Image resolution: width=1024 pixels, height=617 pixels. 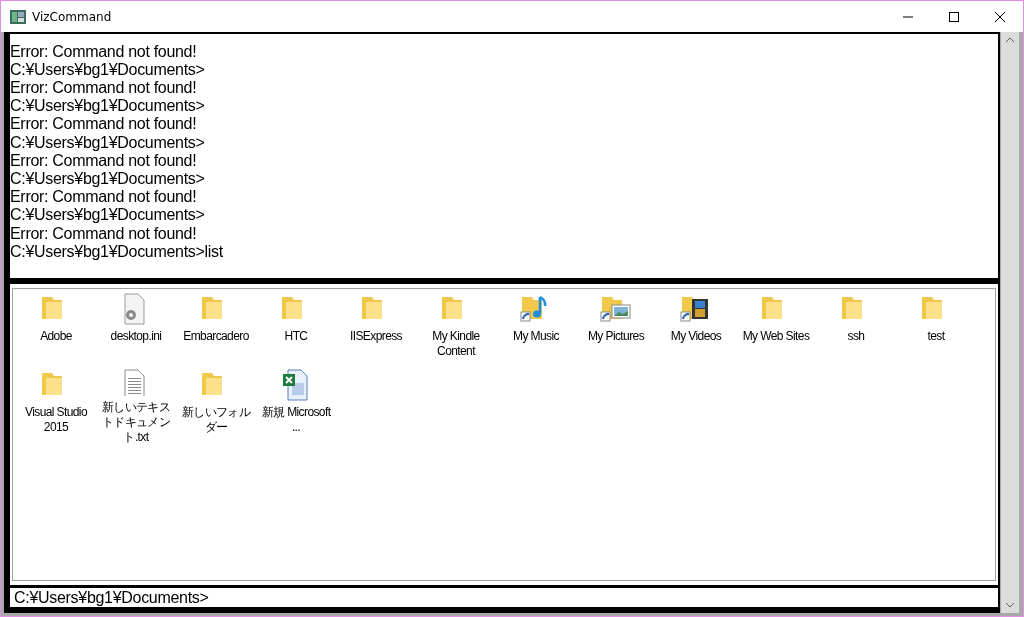 What do you see at coordinates (908, 16) in the screenshot?
I see `minimize-icon` at bounding box center [908, 16].